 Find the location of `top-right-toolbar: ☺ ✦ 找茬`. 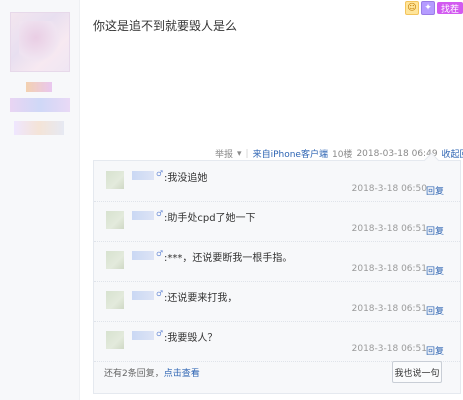

top-right-toolbar: ☺ ✦ 找茬 is located at coordinates (433, 8).